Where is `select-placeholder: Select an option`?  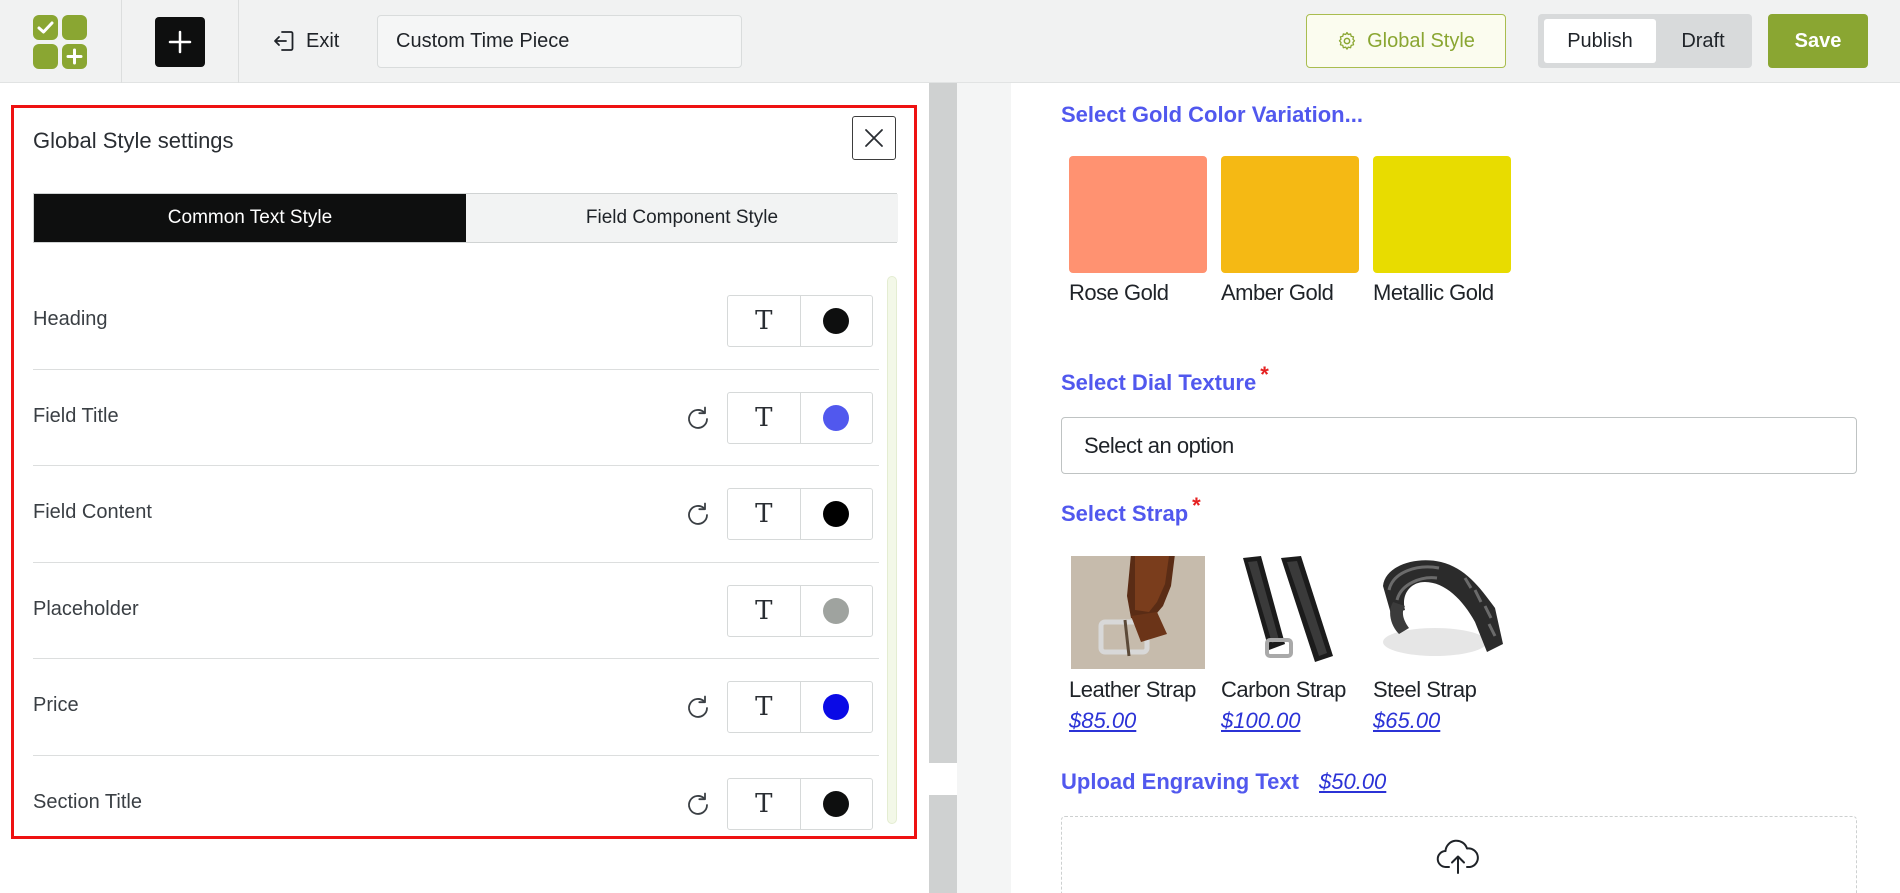 select-placeholder: Select an option is located at coordinates (1159, 445).